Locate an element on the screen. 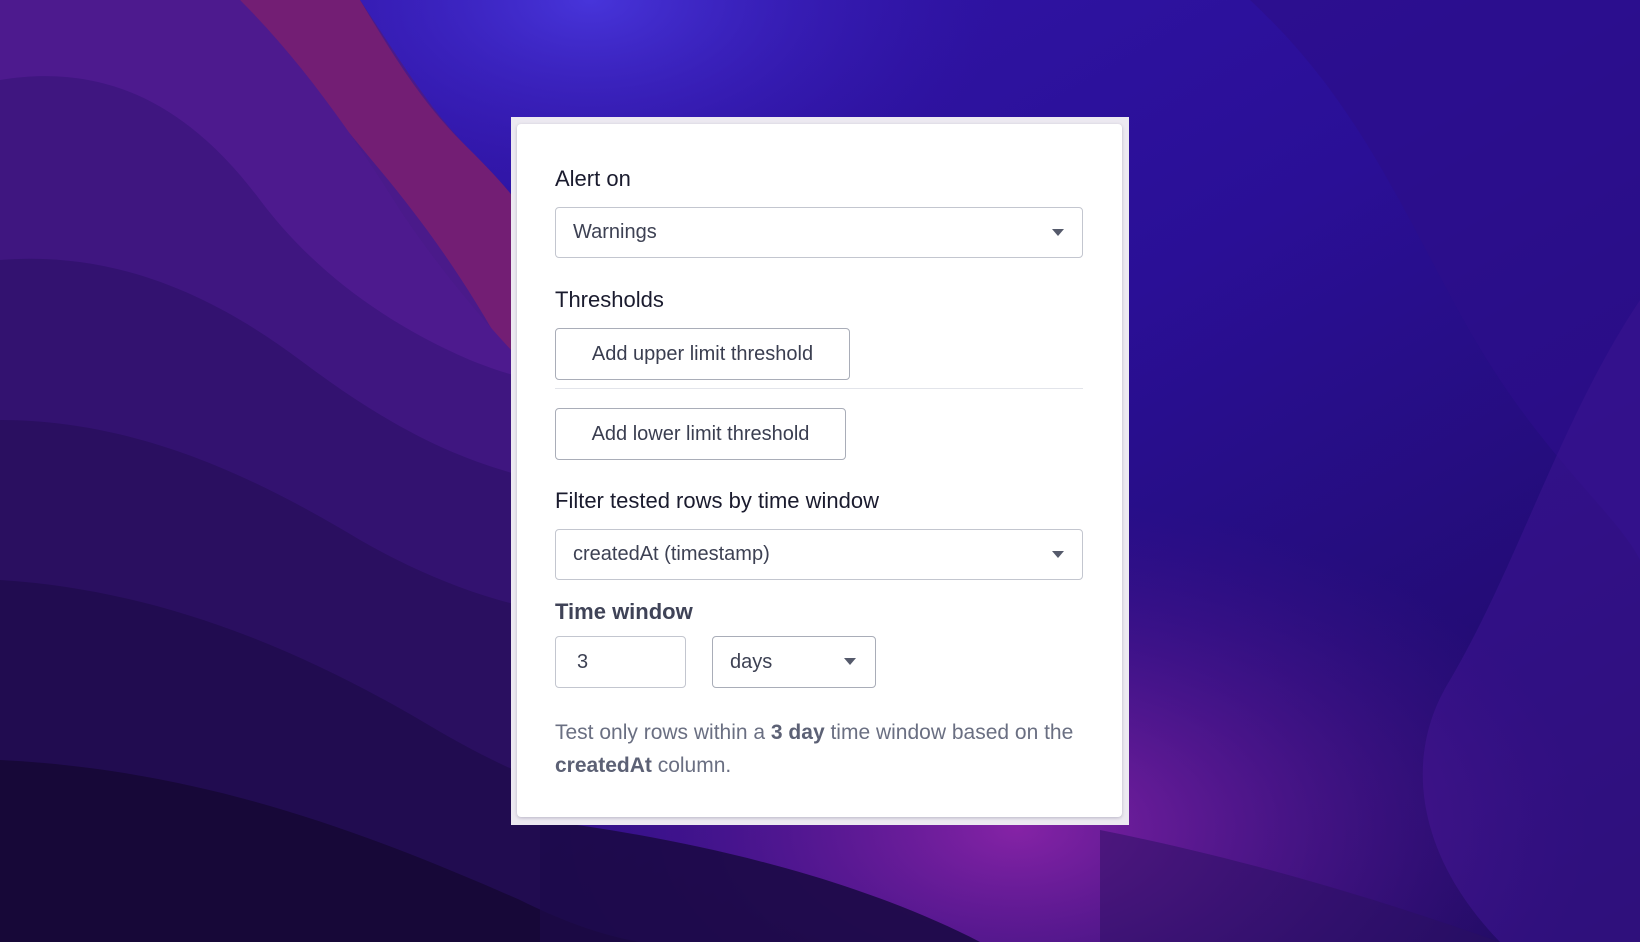 The height and width of the screenshot is (942, 1640). helper-window-emphasis: 3 day is located at coordinates (797, 732).